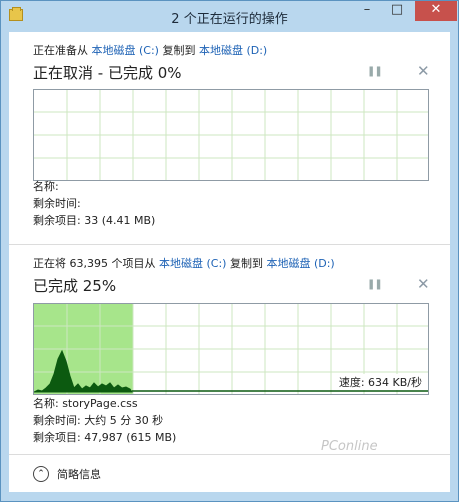  Describe the element at coordinates (98, 420) in the screenshot. I see `time-remaining: 剩余时间: 大约 5 分 30 秒` at that location.